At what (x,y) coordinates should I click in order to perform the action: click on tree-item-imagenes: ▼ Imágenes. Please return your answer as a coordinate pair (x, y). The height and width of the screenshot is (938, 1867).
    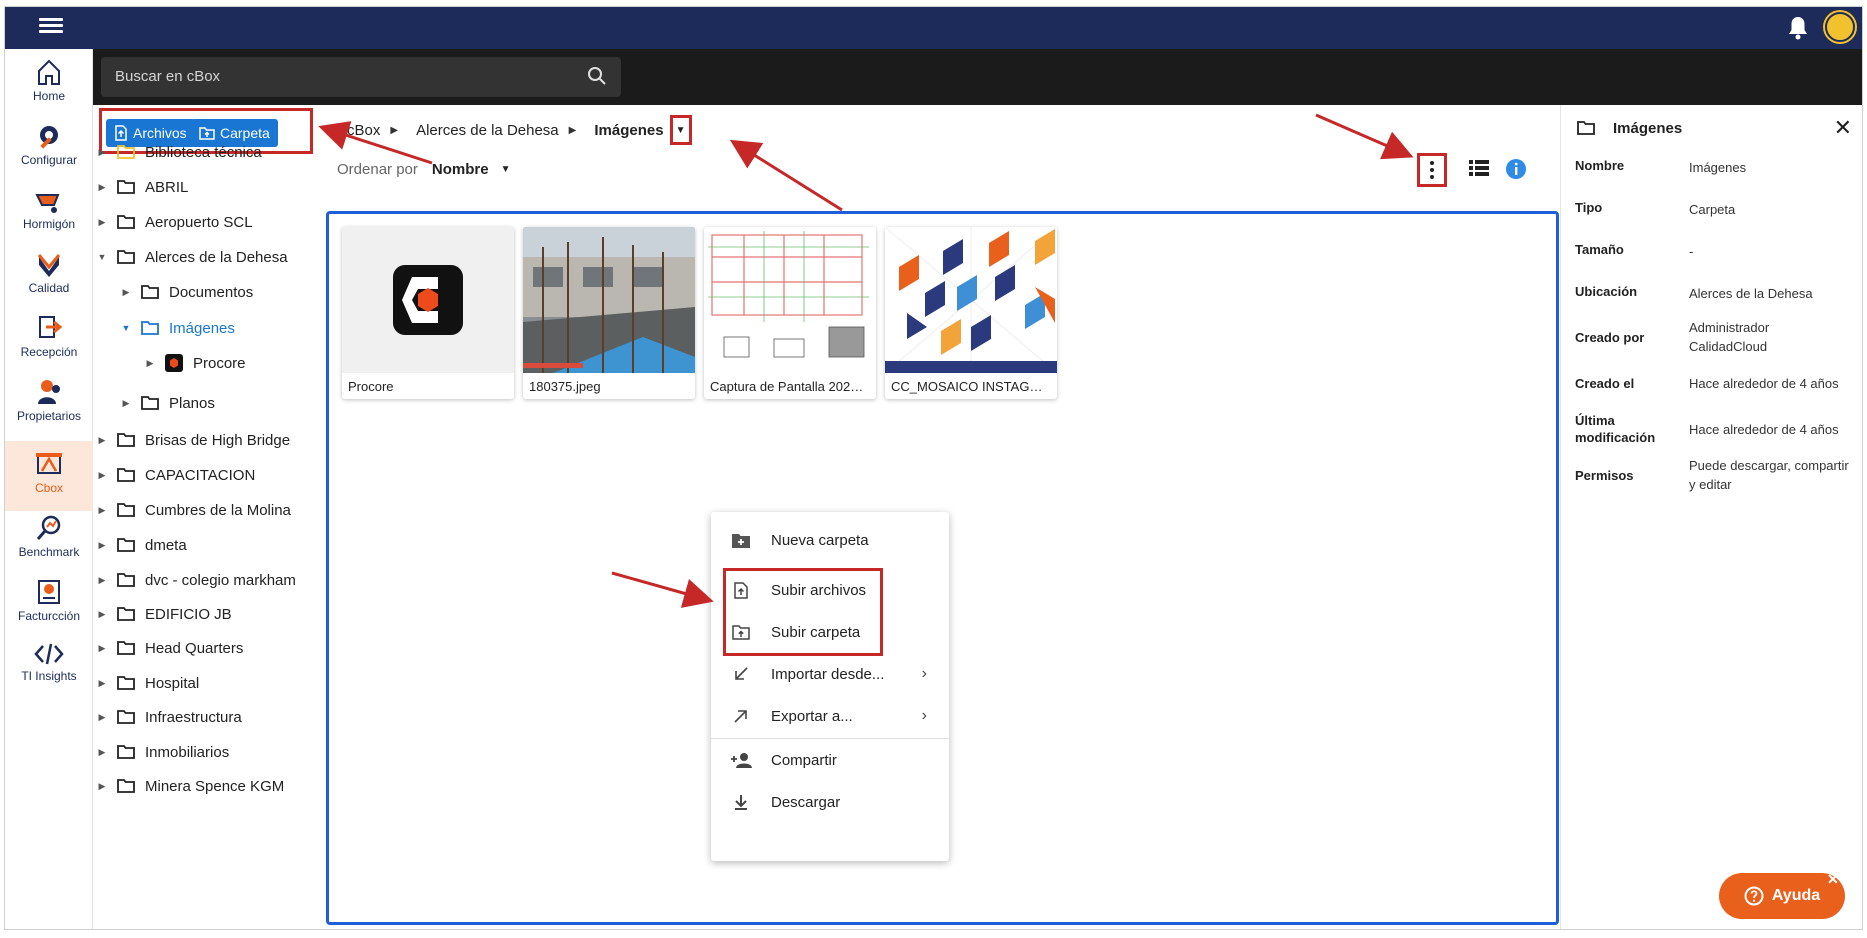
    Looking at the image, I should click on (176, 328).